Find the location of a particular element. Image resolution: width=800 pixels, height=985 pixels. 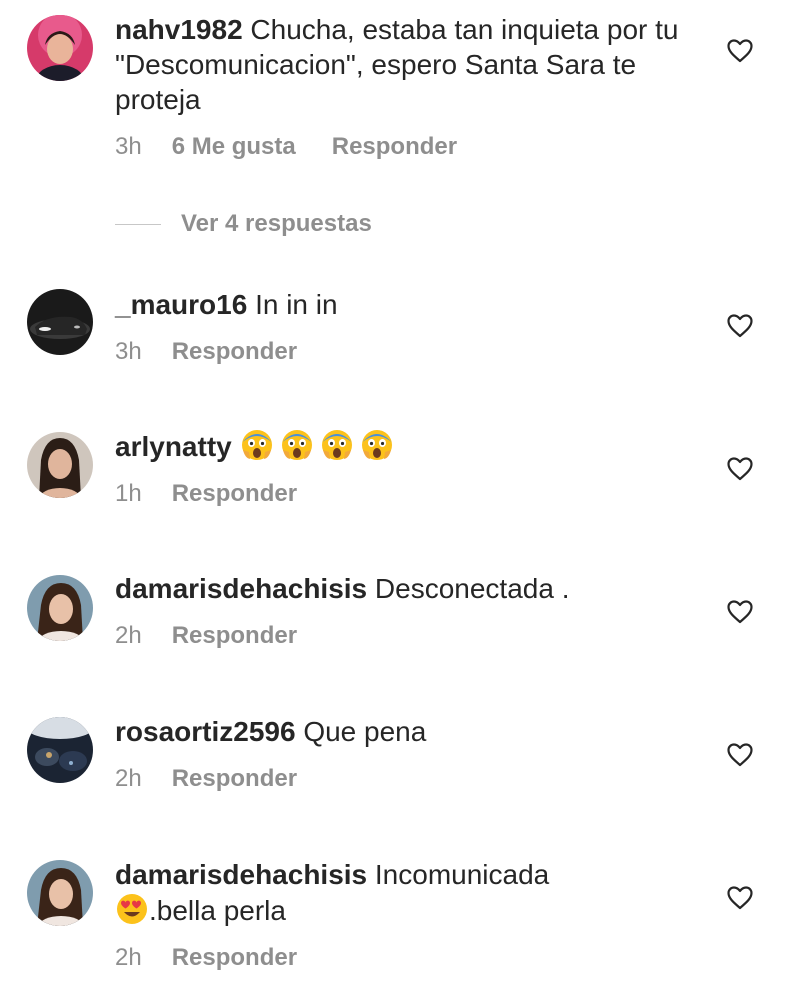

view-replies-label: Ver 4 respuestas is located at coordinates (276, 223).